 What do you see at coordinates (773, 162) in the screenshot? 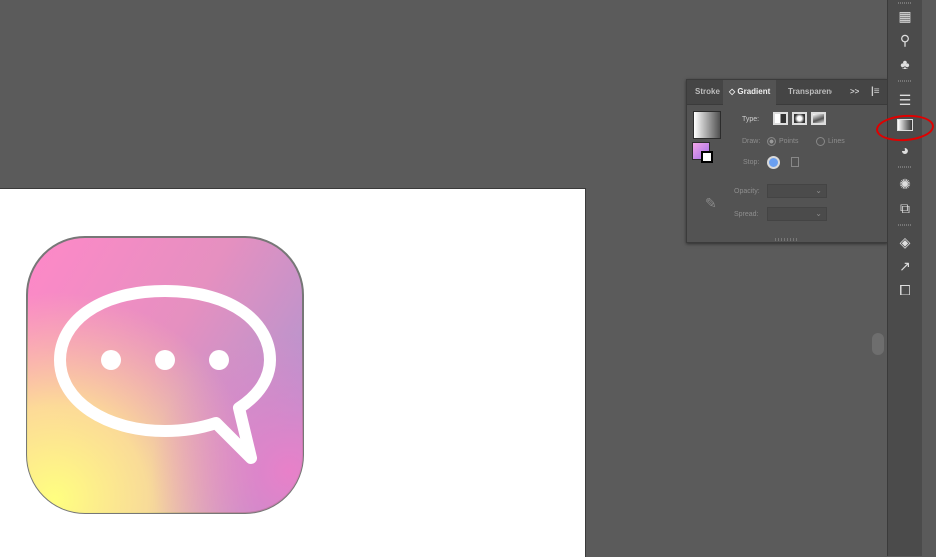
I see `stop-color-icon` at bounding box center [773, 162].